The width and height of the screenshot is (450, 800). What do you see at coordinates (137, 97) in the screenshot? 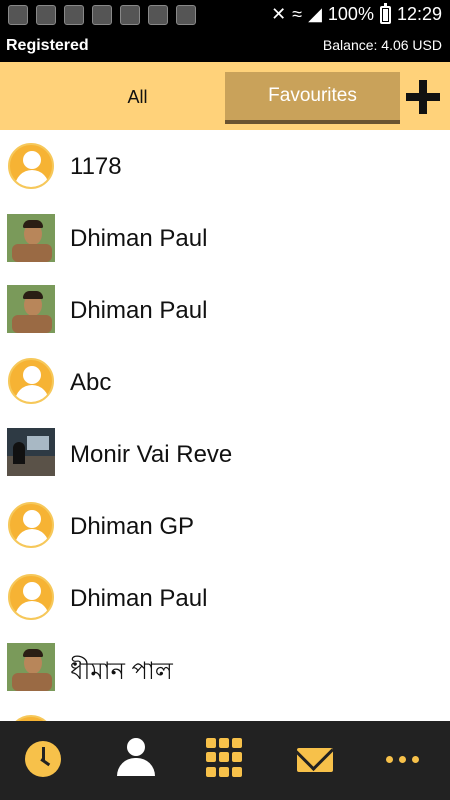
I see `tab-all: All` at bounding box center [137, 97].